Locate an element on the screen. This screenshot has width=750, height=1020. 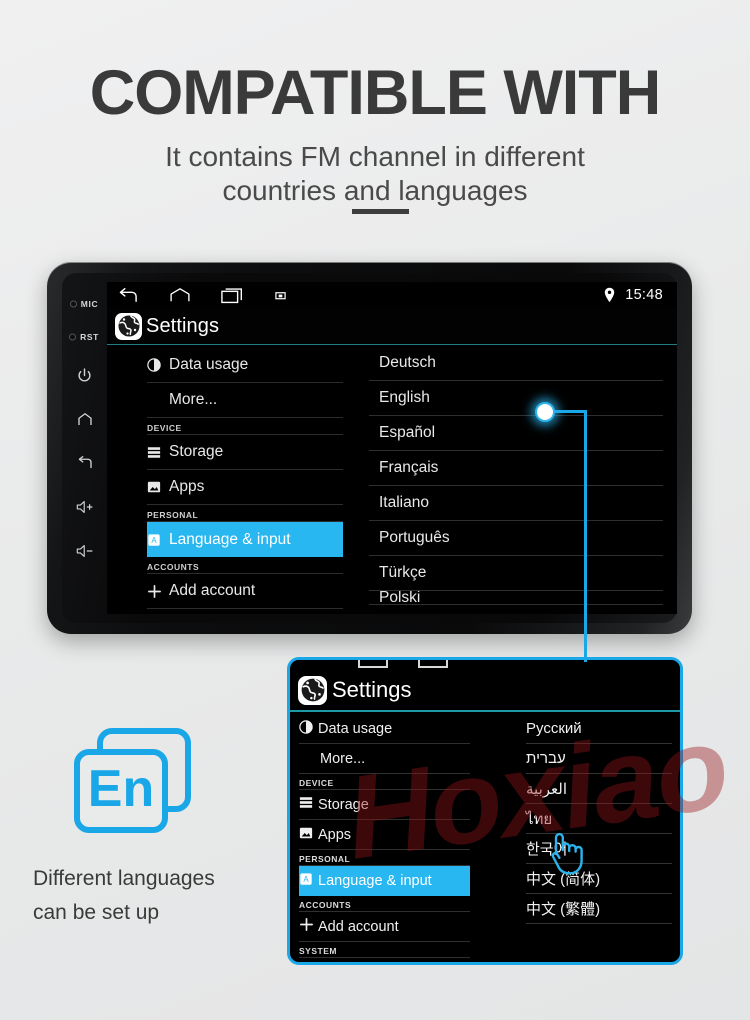
volume-down-icon is located at coordinates (84, 551).